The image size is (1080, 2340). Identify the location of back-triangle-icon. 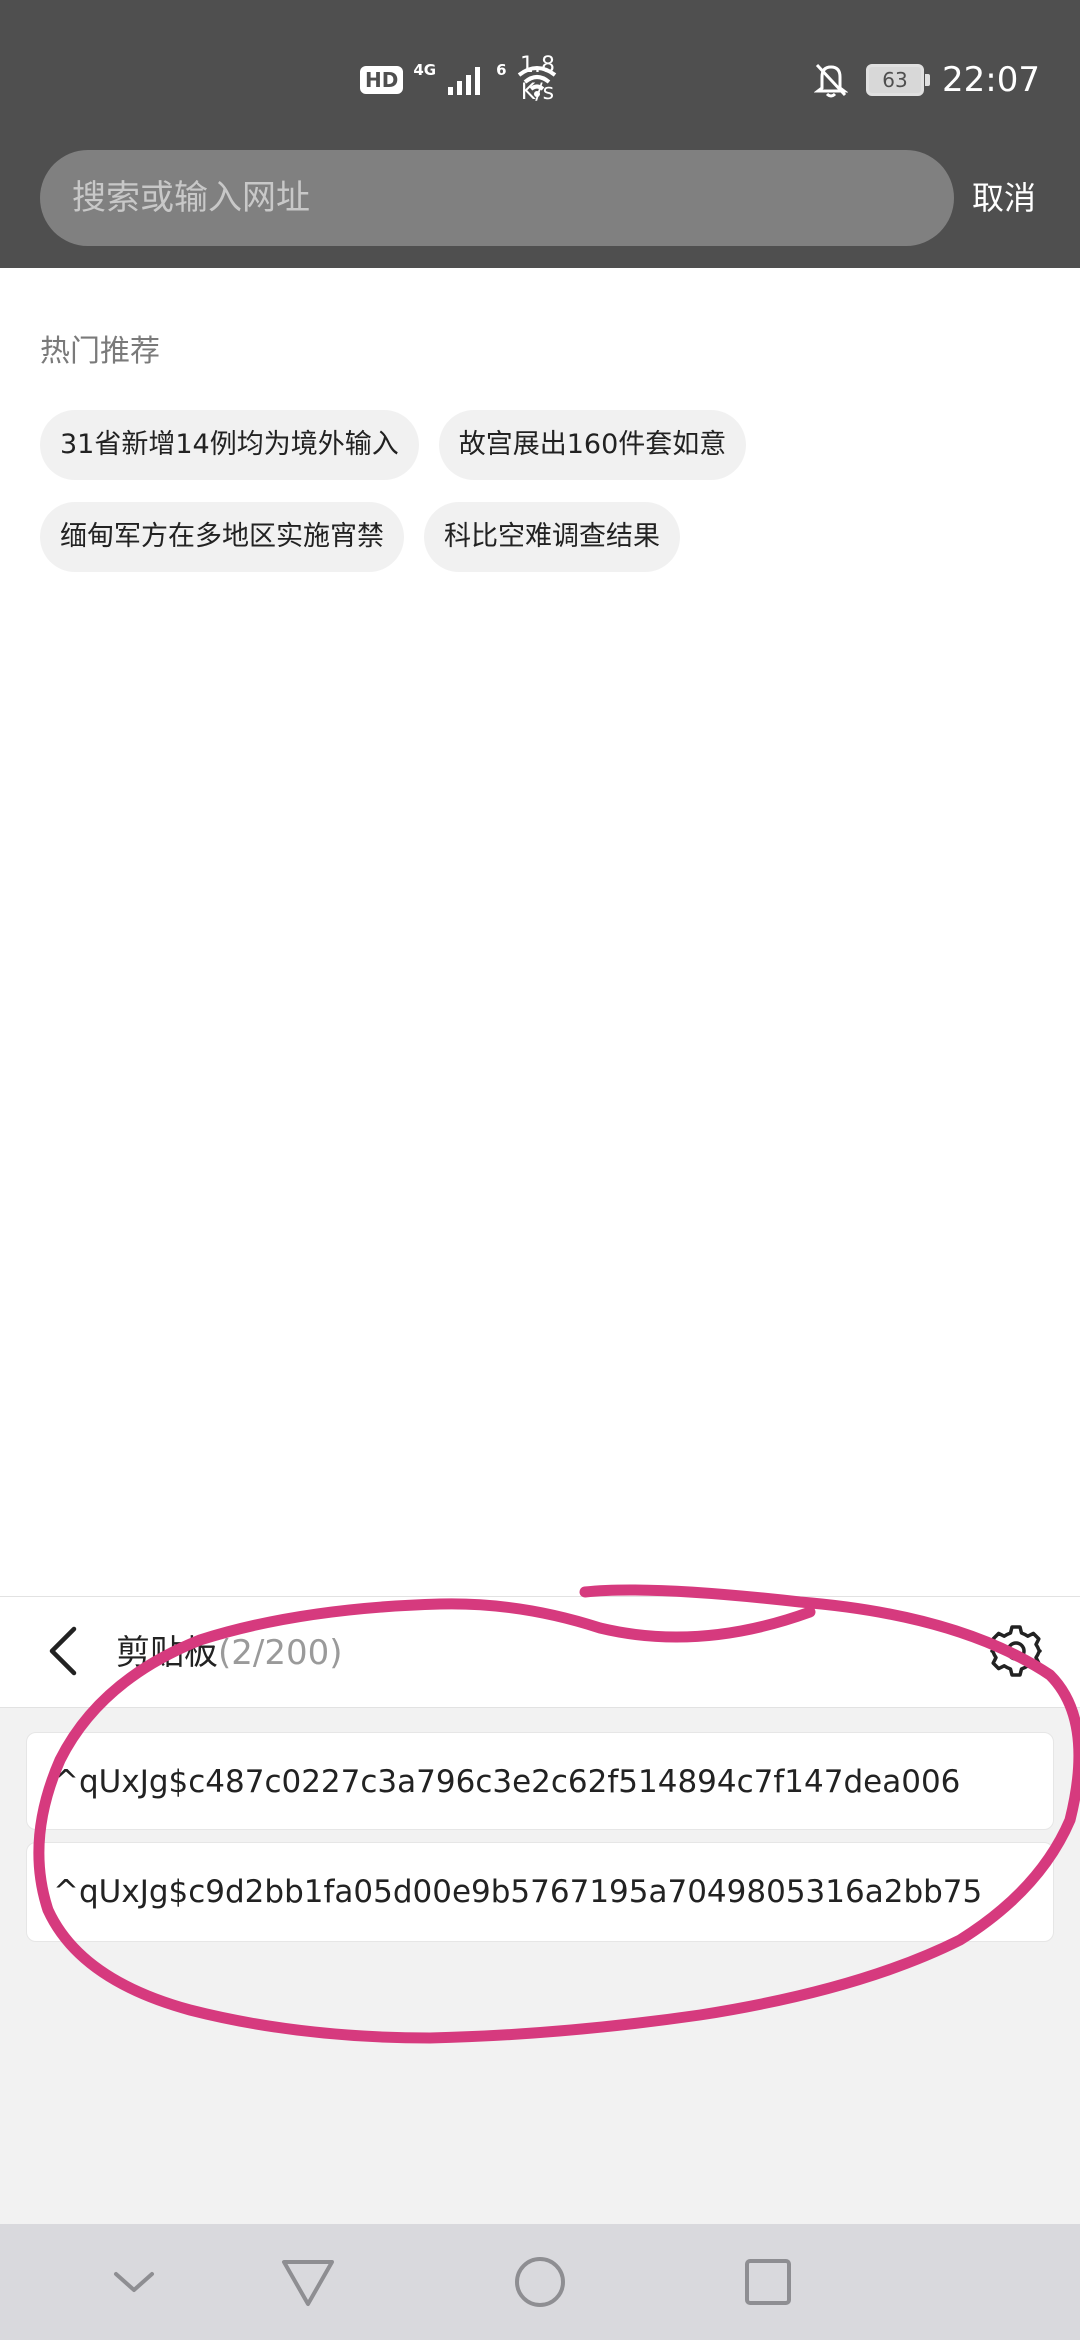
(308, 2282).